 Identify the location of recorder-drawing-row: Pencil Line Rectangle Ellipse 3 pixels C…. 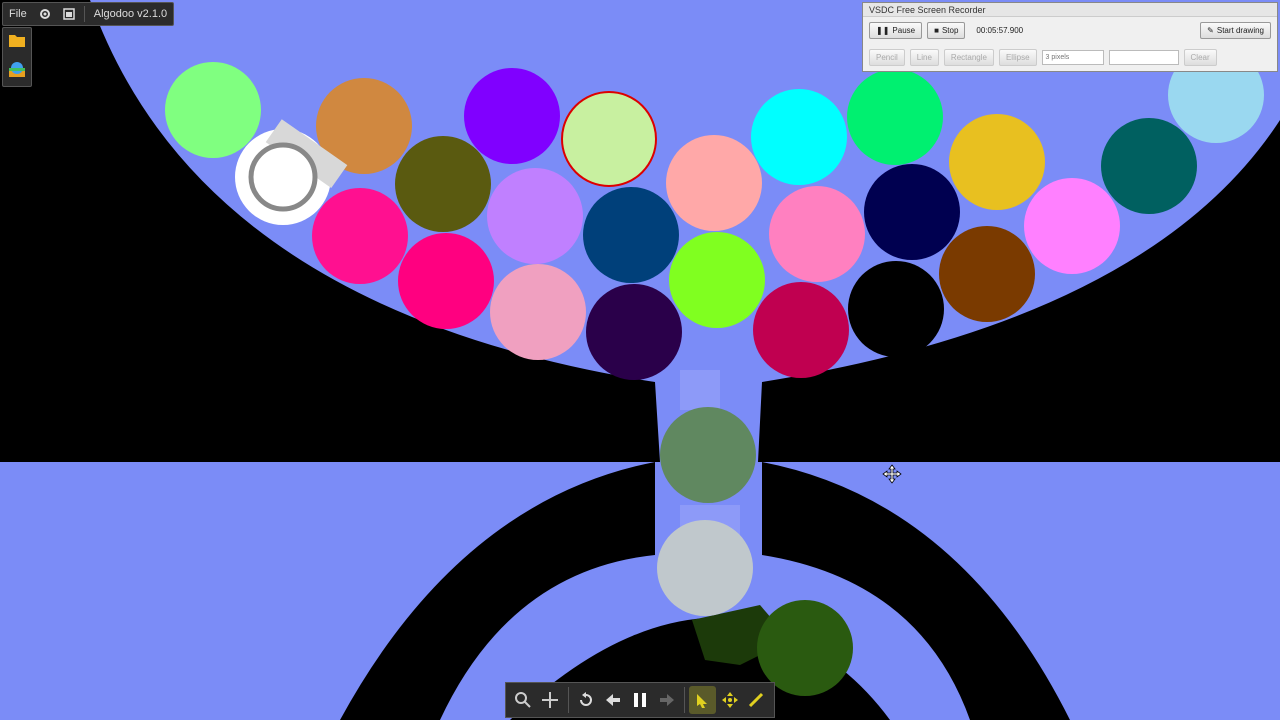
(1070, 57).